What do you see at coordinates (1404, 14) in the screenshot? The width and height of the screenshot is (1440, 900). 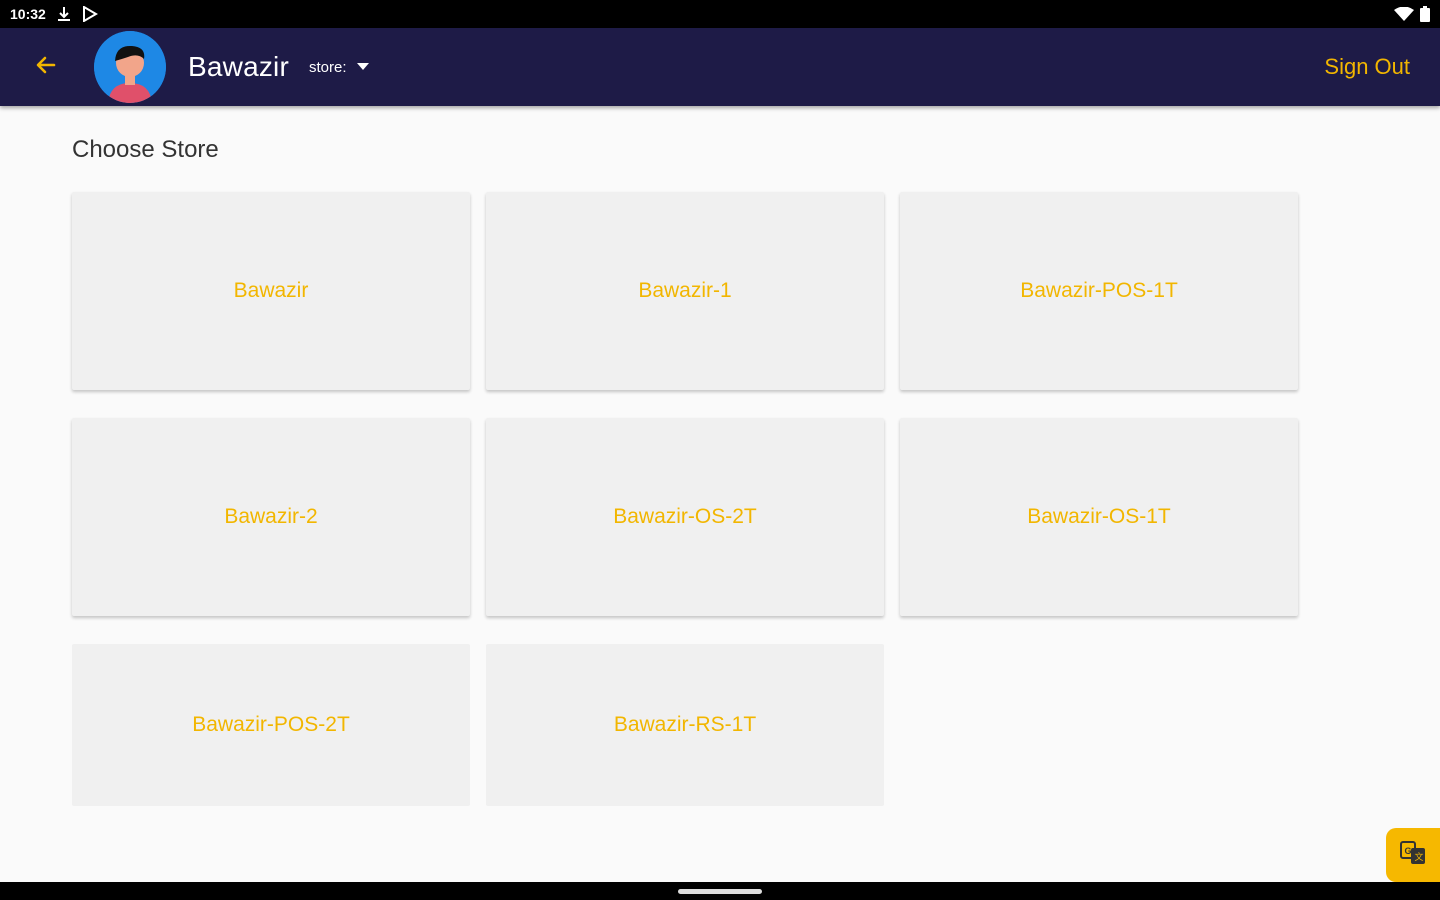 I see `wifi-icon` at bounding box center [1404, 14].